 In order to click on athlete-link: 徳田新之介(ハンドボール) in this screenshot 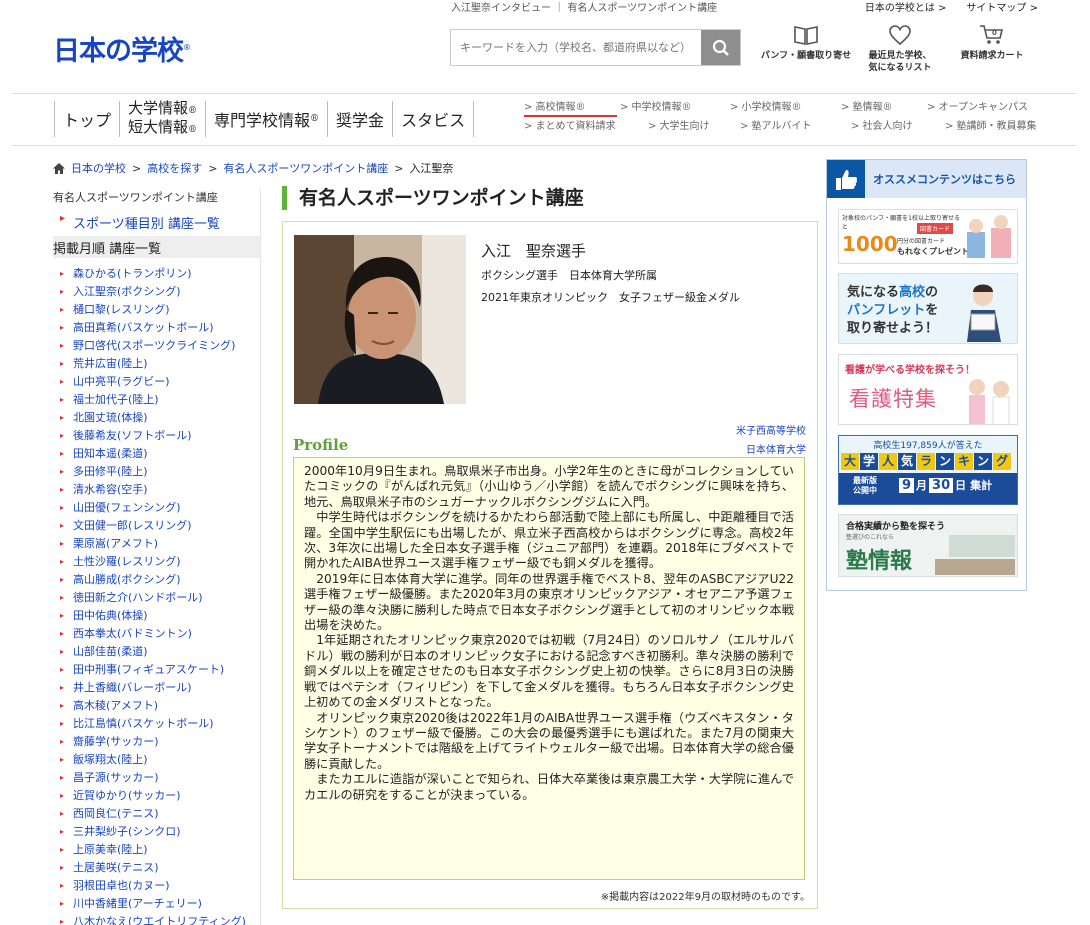, I will do `click(156, 598)`.